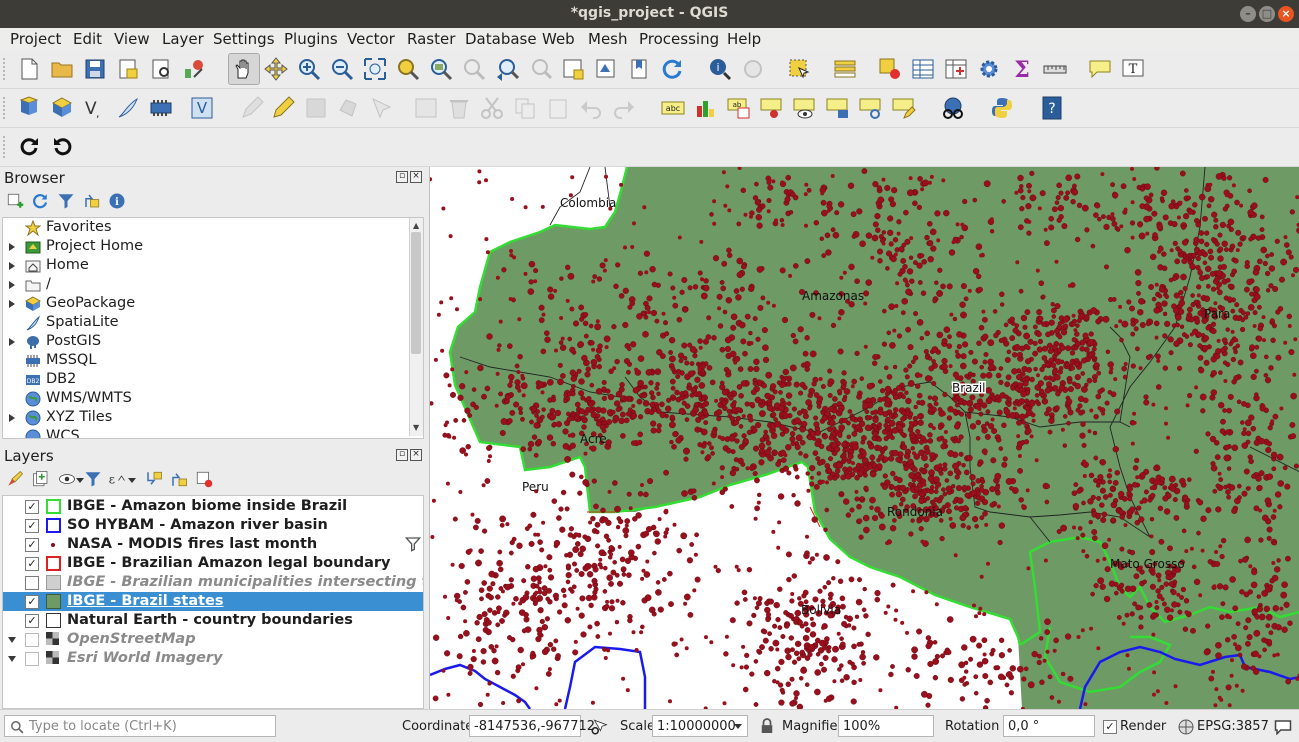  What do you see at coordinates (62, 69) in the screenshot?
I see `open-project-icon` at bounding box center [62, 69].